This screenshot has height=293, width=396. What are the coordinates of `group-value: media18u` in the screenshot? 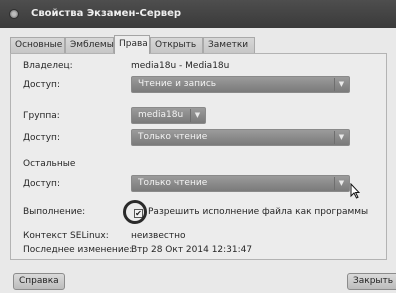 It's located at (161, 115).